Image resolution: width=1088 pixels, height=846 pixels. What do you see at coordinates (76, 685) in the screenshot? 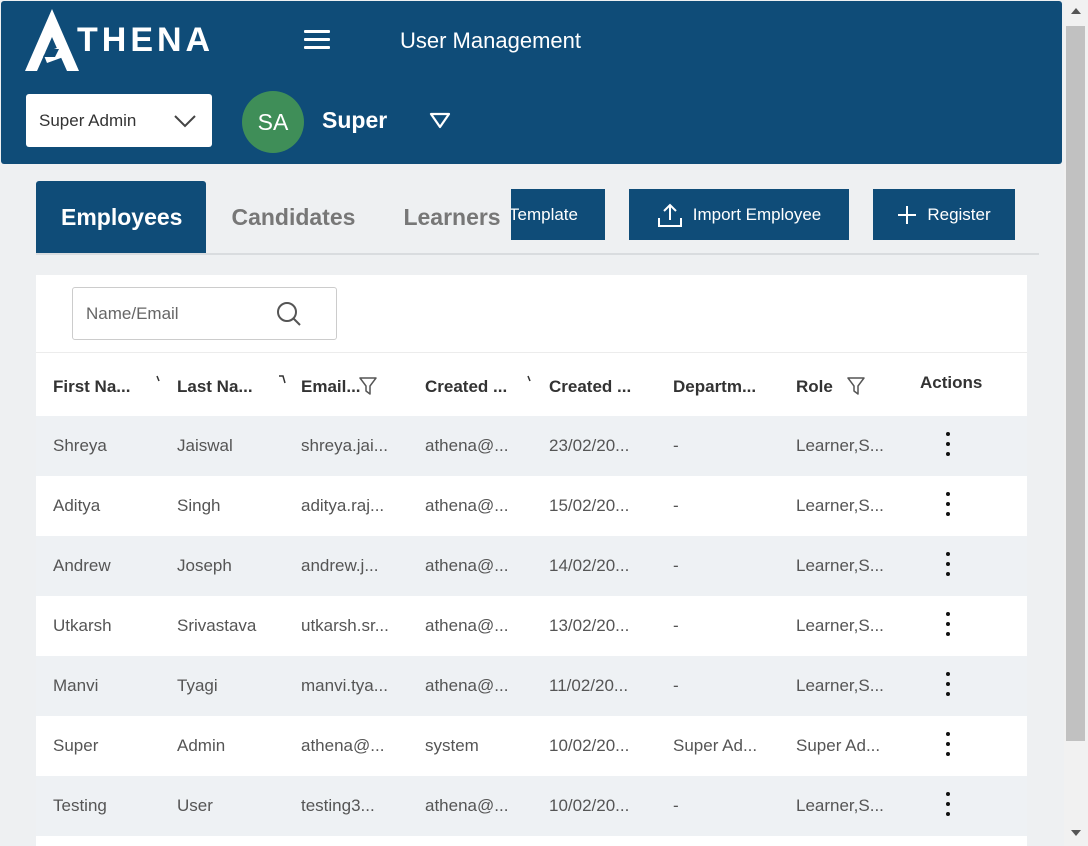
I see `cell-first-name: Manvi` at bounding box center [76, 685].